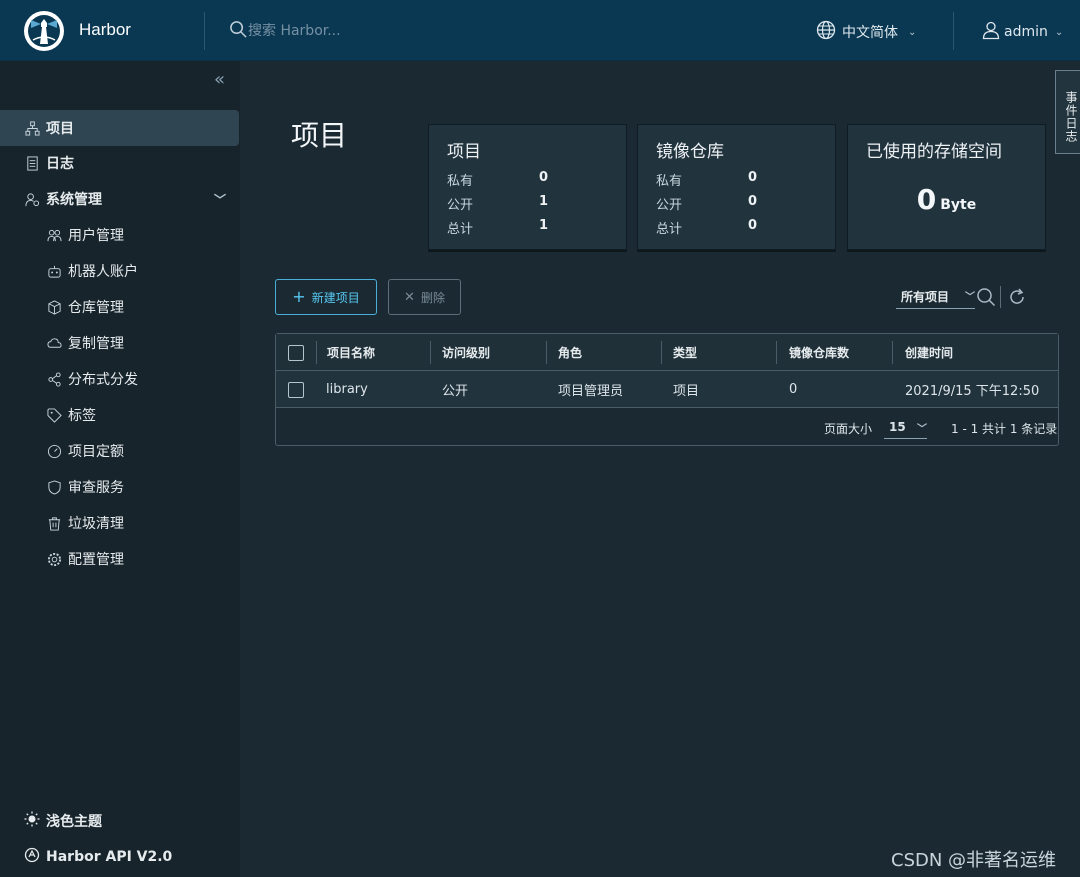 The height and width of the screenshot is (877, 1080). Describe the element at coordinates (958, 205) in the screenshot. I see `storage-unit: Byte` at that location.